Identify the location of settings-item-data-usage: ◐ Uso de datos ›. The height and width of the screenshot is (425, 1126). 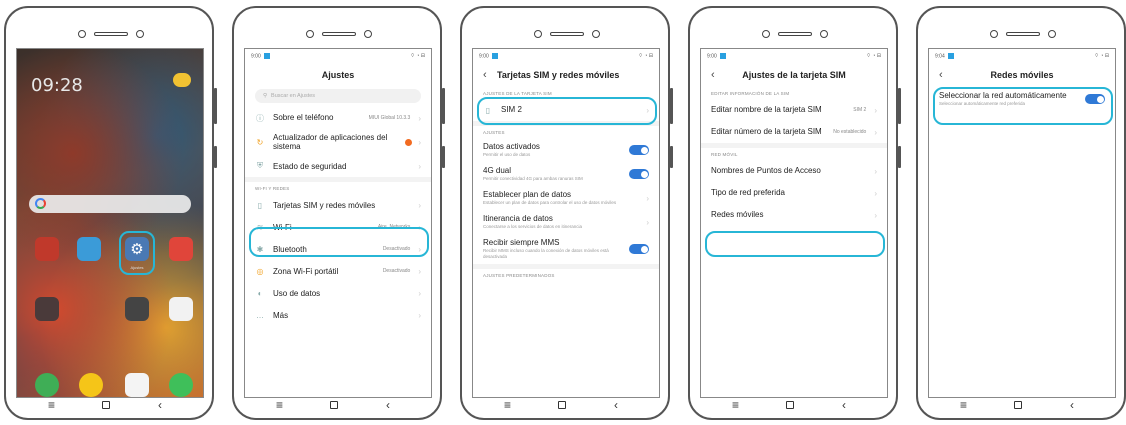
(338, 293).